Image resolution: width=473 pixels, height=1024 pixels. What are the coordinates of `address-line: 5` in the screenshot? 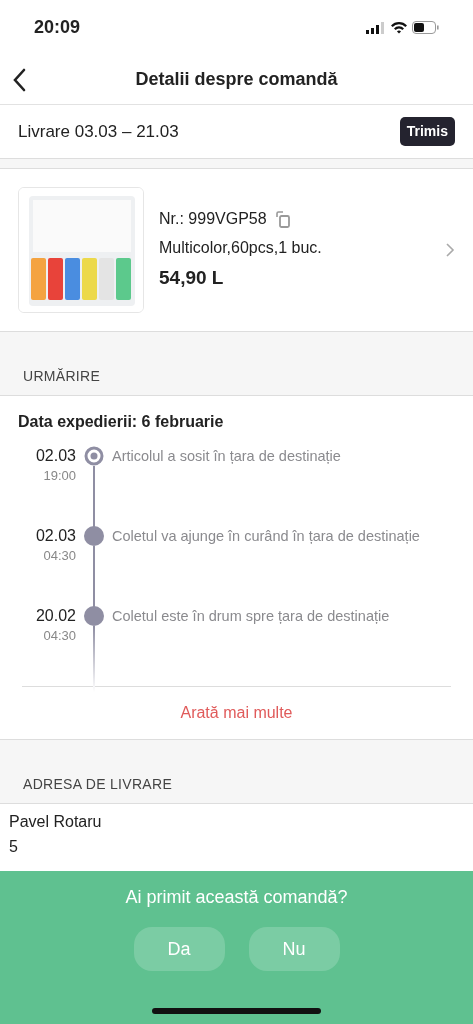 It's located at (14, 846).